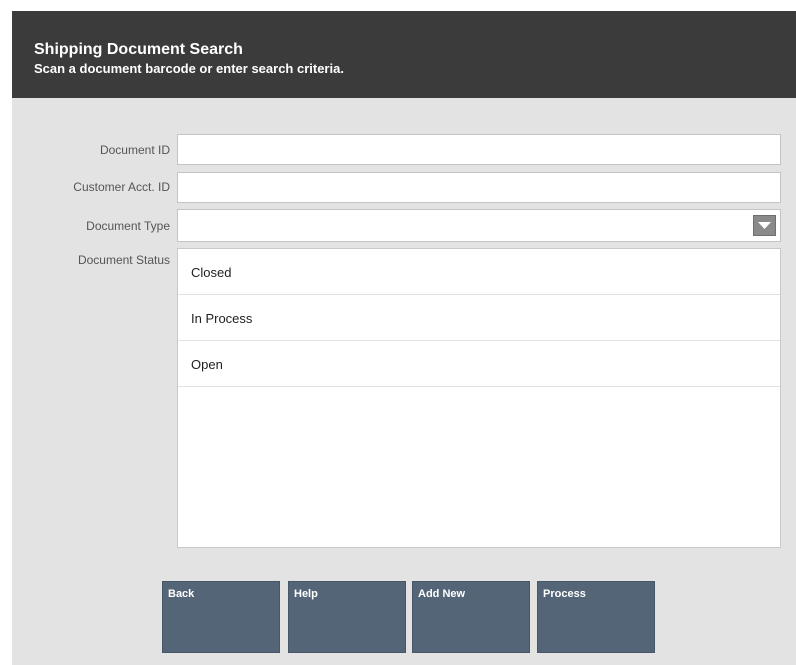  I want to click on document-type-label: Document Type, so click(128, 226).